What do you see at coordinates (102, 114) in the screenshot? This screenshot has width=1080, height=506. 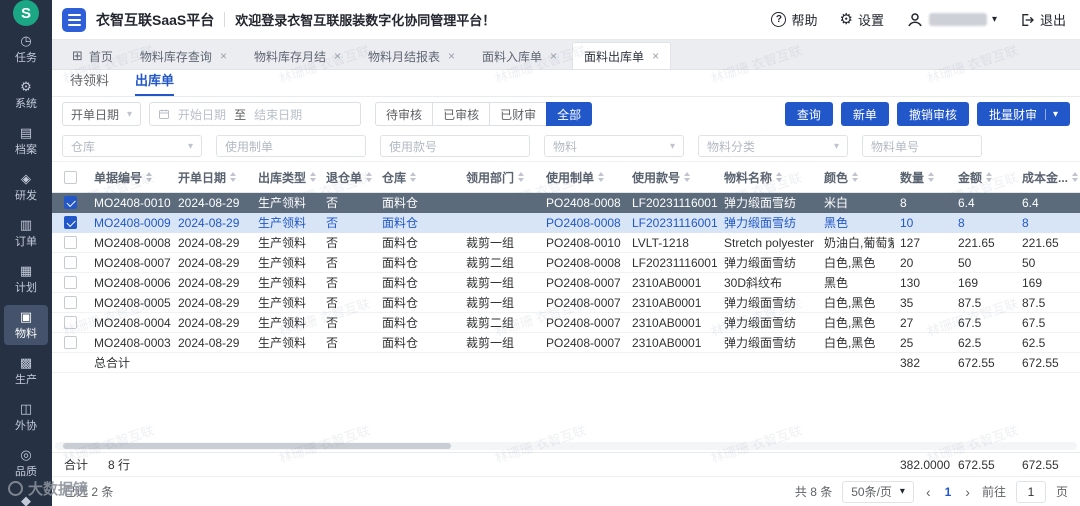 I see `date-type-select: 开单日期 ▾` at bounding box center [102, 114].